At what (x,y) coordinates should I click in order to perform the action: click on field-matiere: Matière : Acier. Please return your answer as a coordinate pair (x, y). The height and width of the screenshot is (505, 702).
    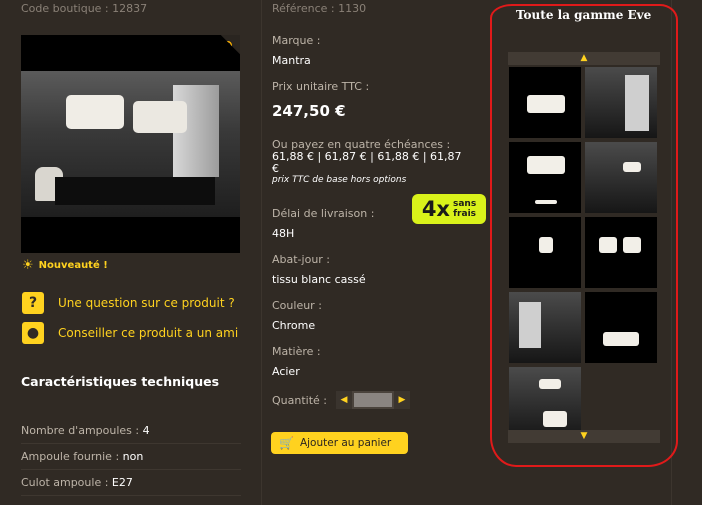
    Looking at the image, I should click on (296, 362).